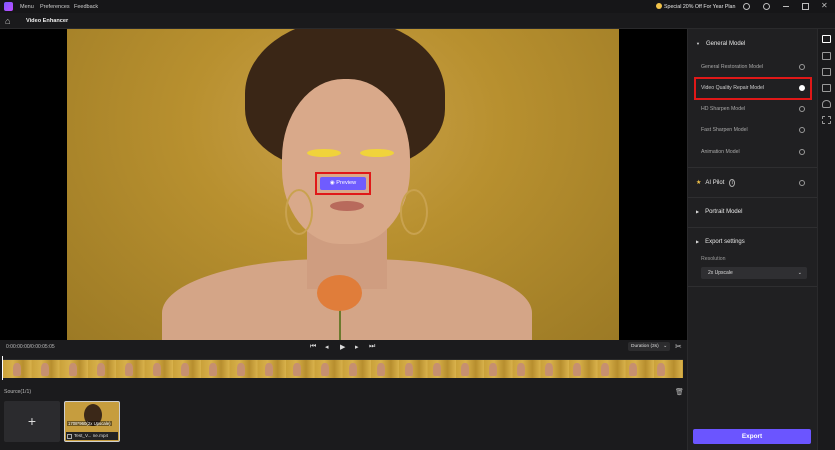 This screenshot has height=450, width=835. I want to click on duration-select: Duration (3s) ⌄, so click(649, 346).